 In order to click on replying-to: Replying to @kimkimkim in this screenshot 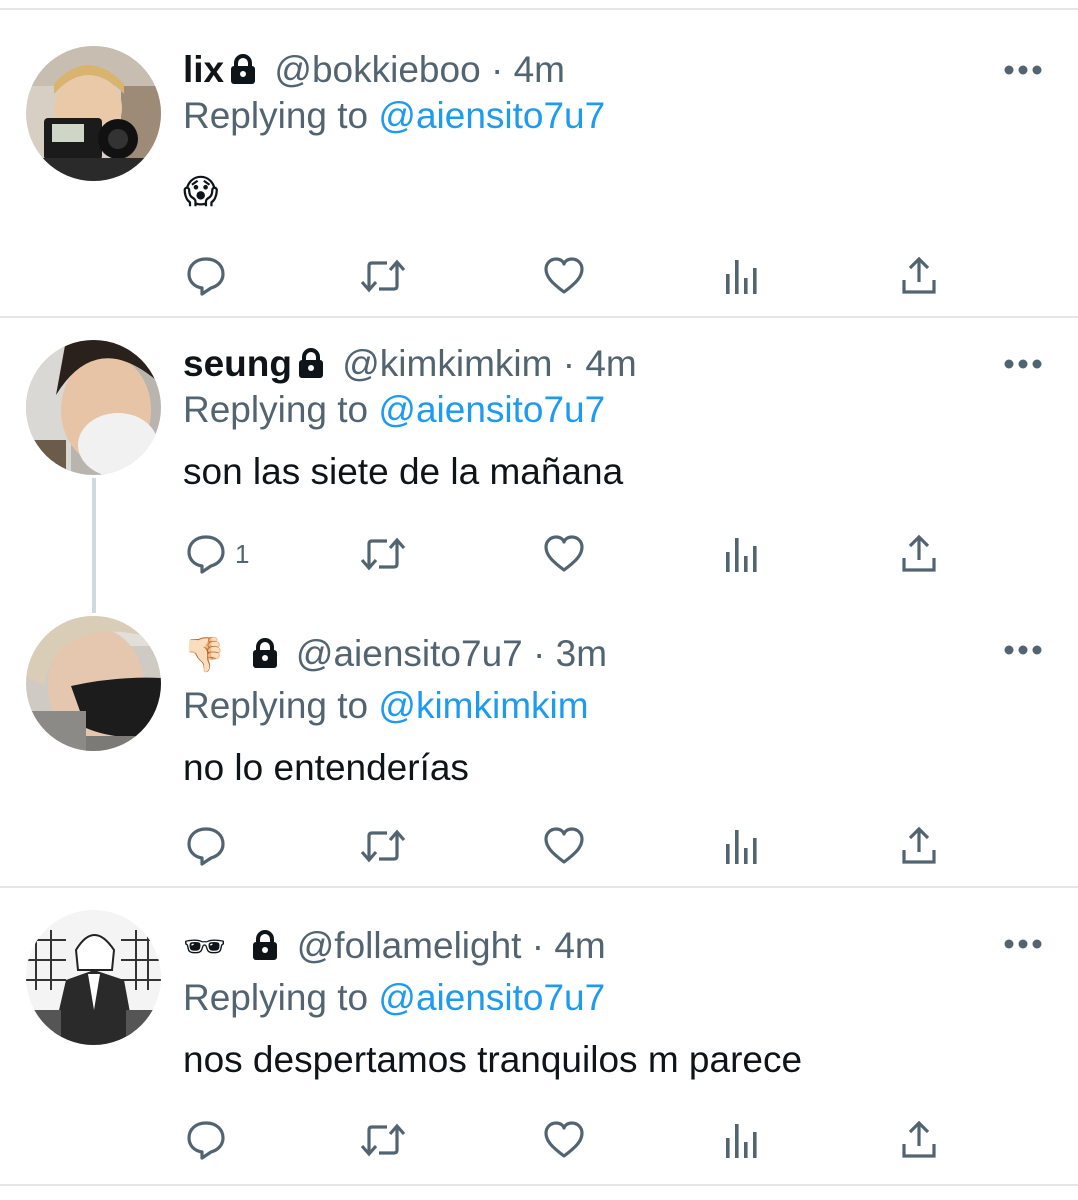, I will do `click(386, 706)`.